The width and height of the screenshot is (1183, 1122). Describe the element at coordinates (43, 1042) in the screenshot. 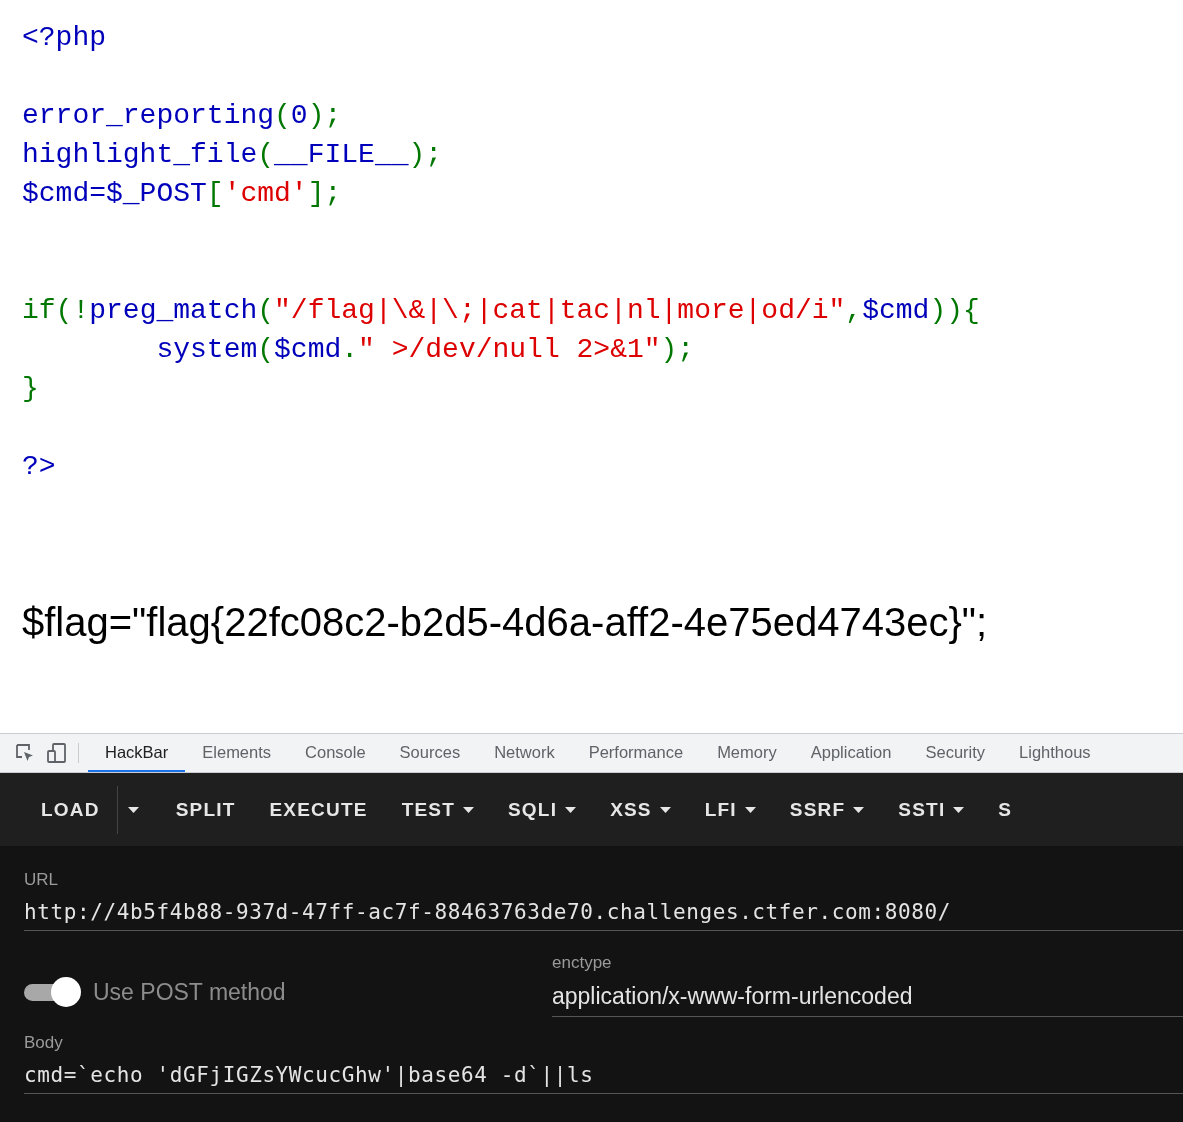

I see `field-label: Body` at that location.